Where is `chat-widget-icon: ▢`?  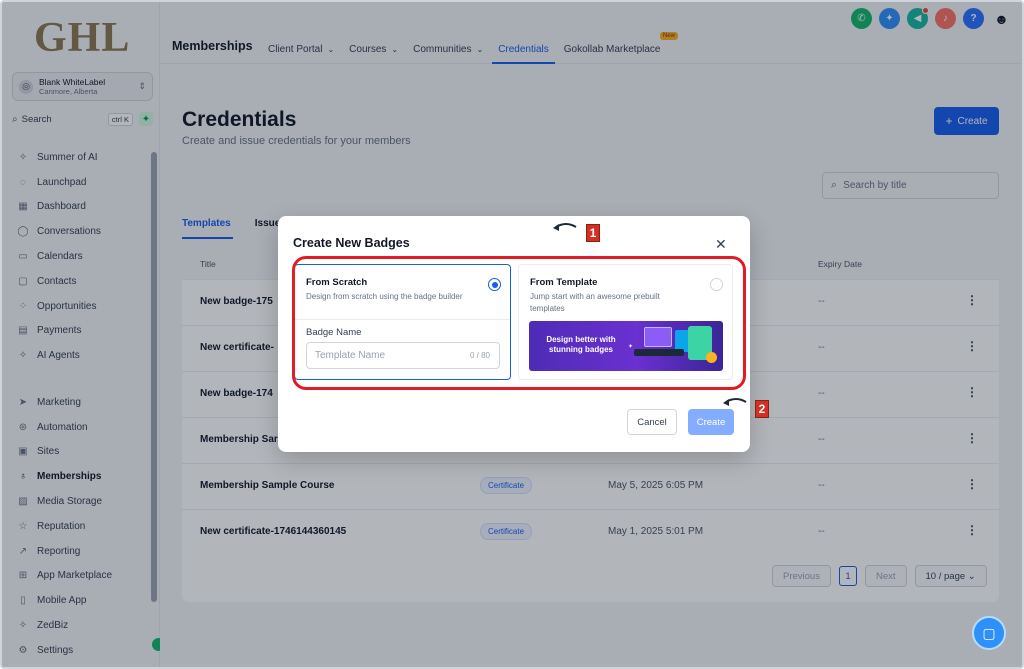
chat-widget-icon: ▢ is located at coordinates (989, 633).